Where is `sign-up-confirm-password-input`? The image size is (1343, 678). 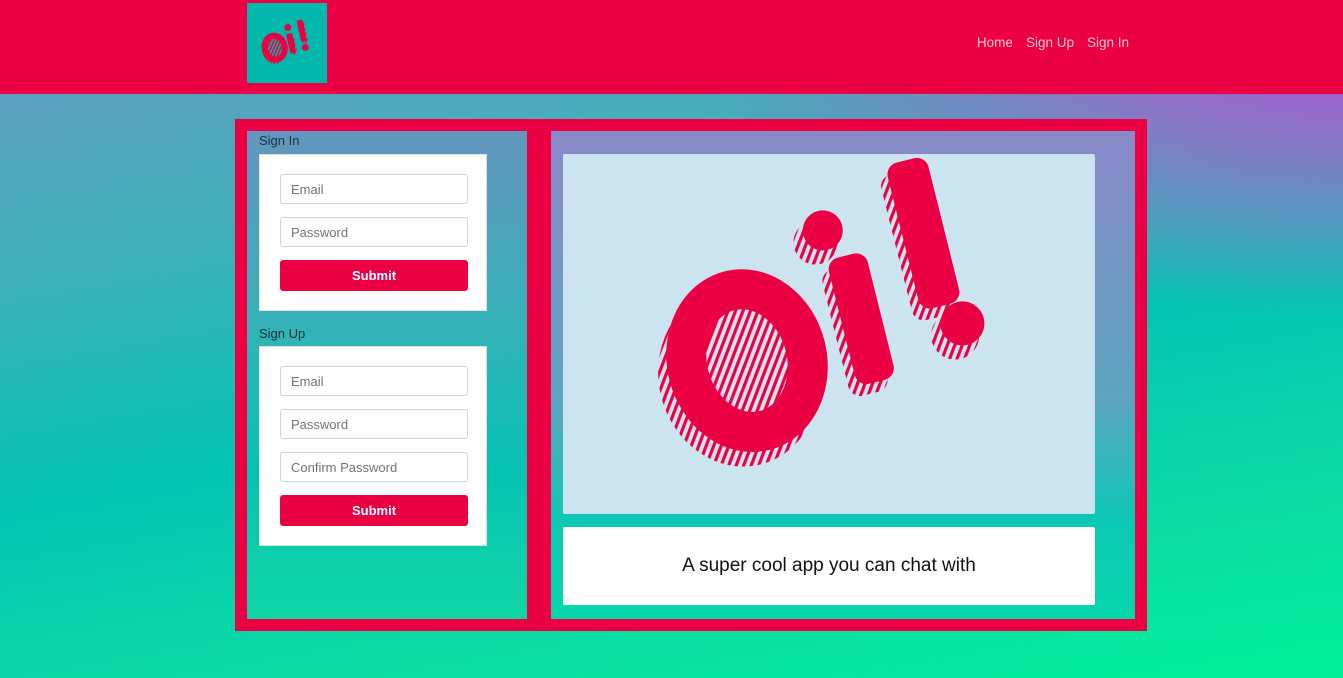
sign-up-confirm-password-input is located at coordinates (374, 467).